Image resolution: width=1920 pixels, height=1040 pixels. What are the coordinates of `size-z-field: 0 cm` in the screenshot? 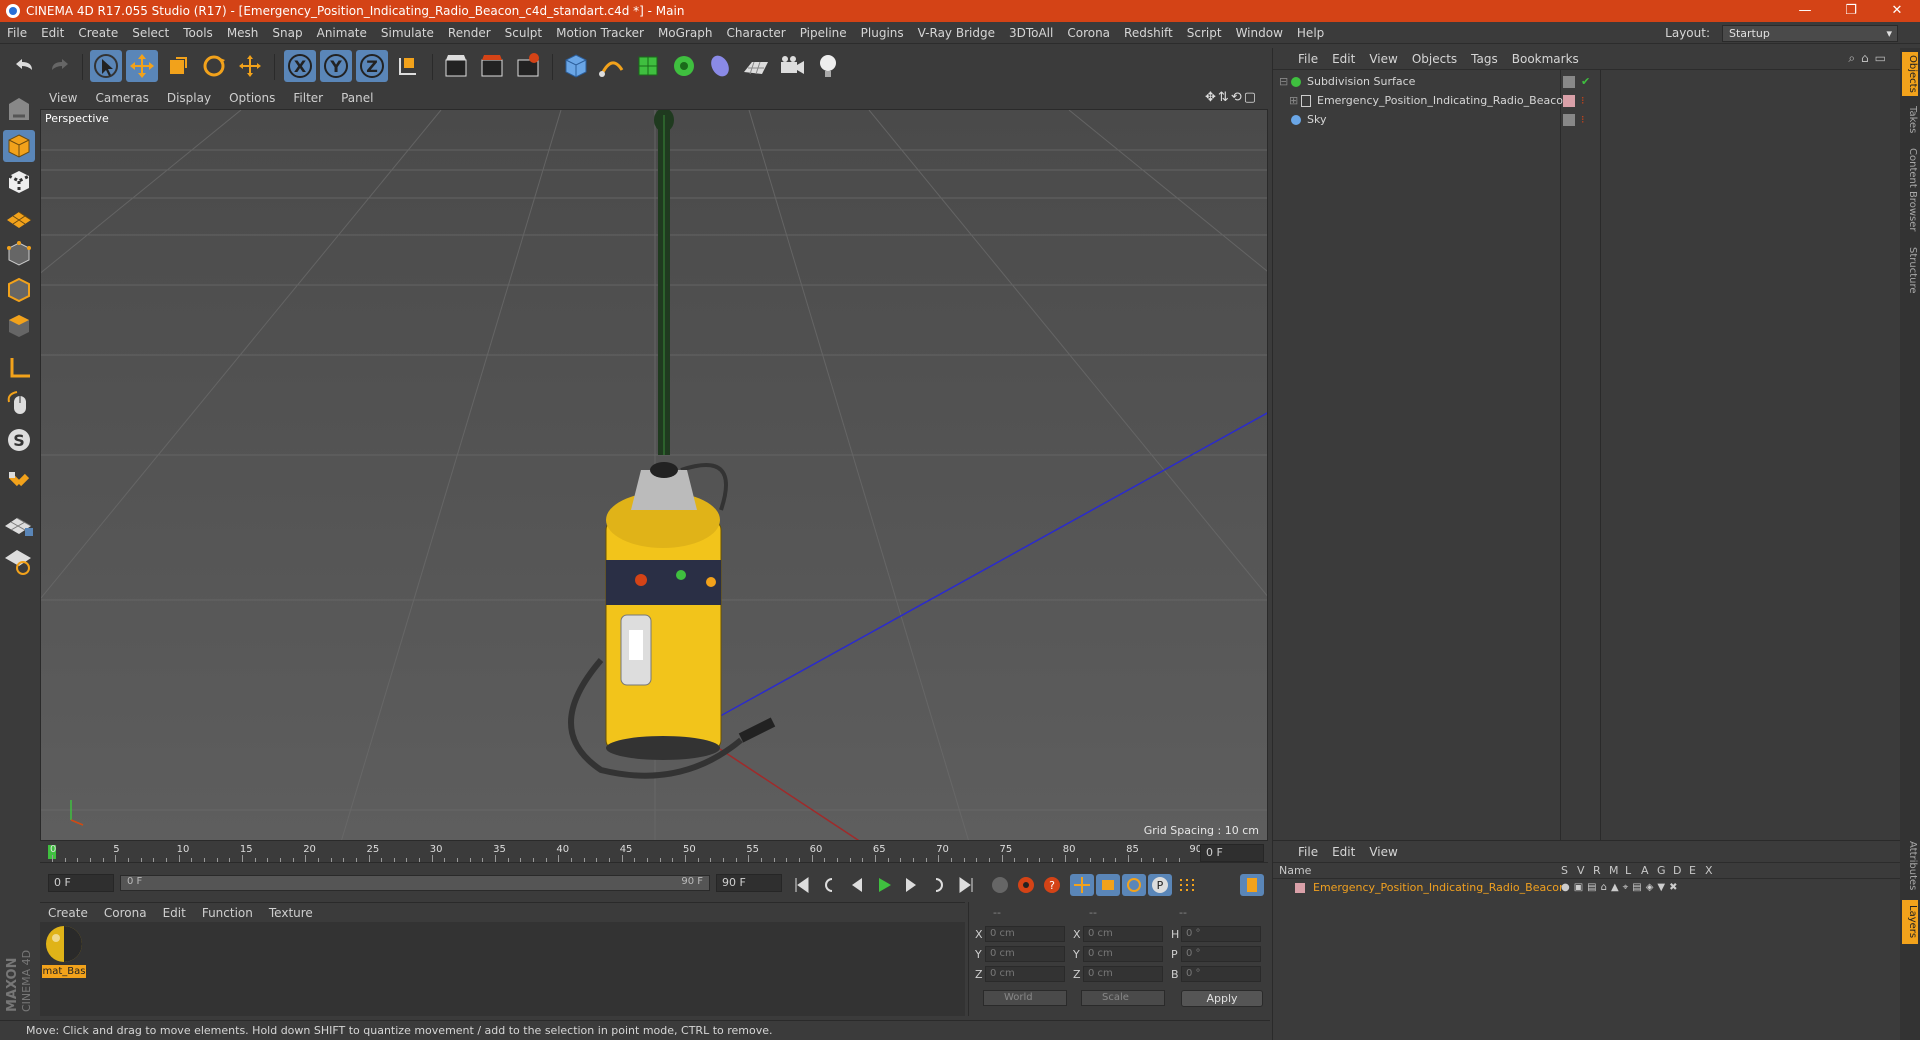 It's located at (1123, 974).